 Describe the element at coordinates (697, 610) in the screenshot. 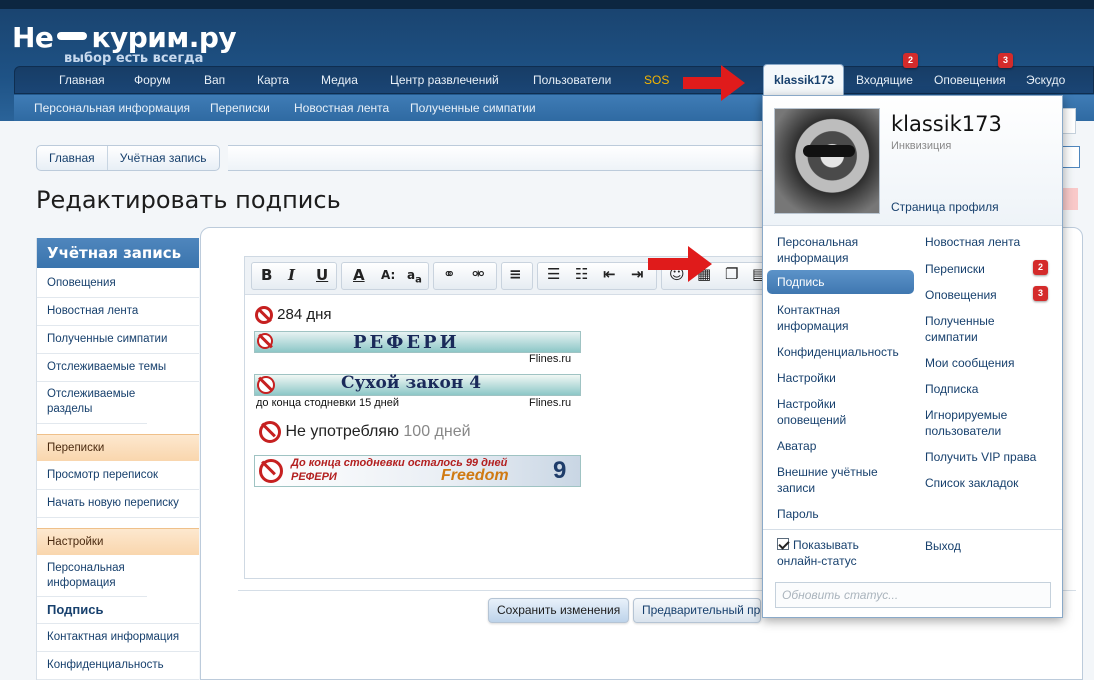

I see `preview-button: Предварительный просмотр` at that location.